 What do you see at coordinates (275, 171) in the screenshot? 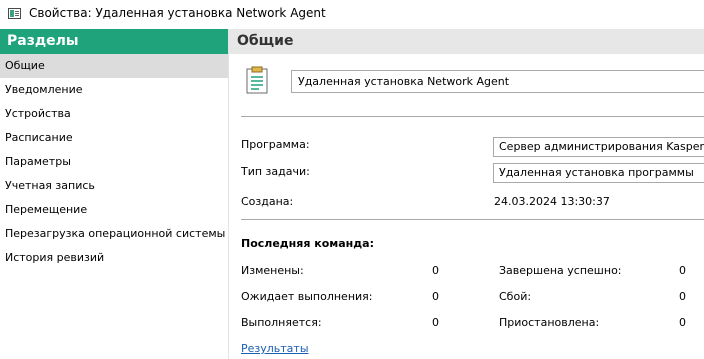
I see `task-type-label: Тип задачи:` at bounding box center [275, 171].